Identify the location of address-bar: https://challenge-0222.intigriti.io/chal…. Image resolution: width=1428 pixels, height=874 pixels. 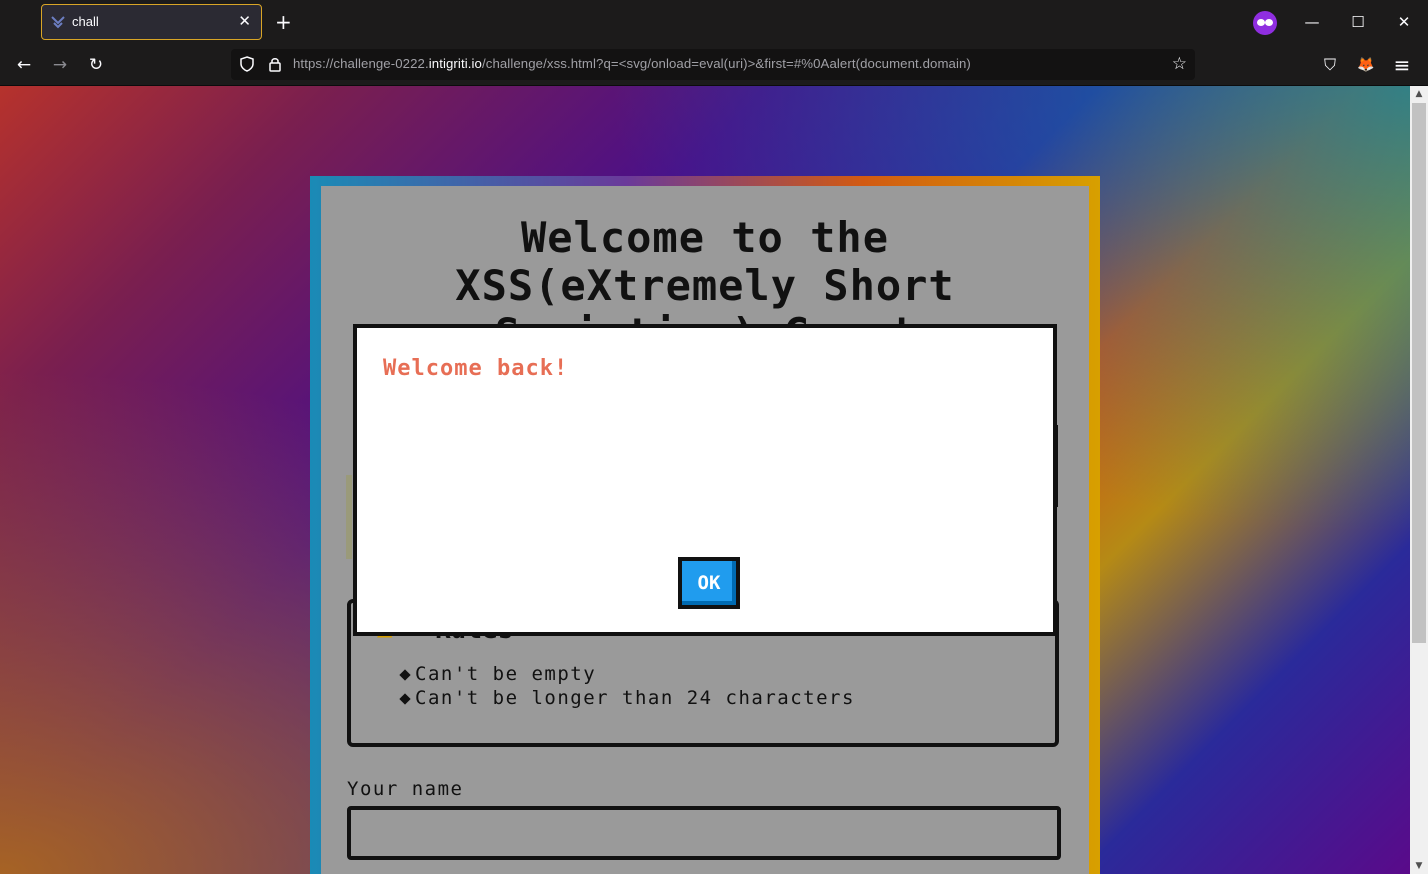
(713, 64).